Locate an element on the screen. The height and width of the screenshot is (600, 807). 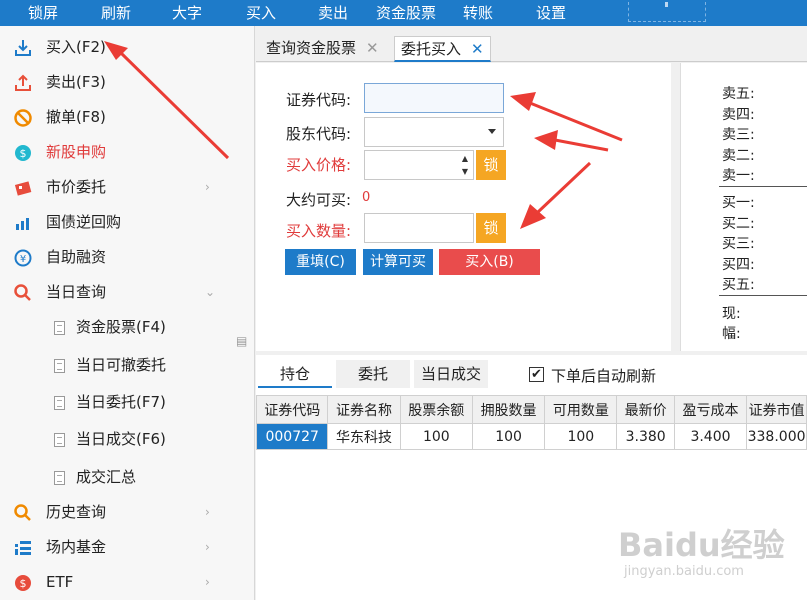
column-header: 拥股数量 is located at coordinates (508, 409).